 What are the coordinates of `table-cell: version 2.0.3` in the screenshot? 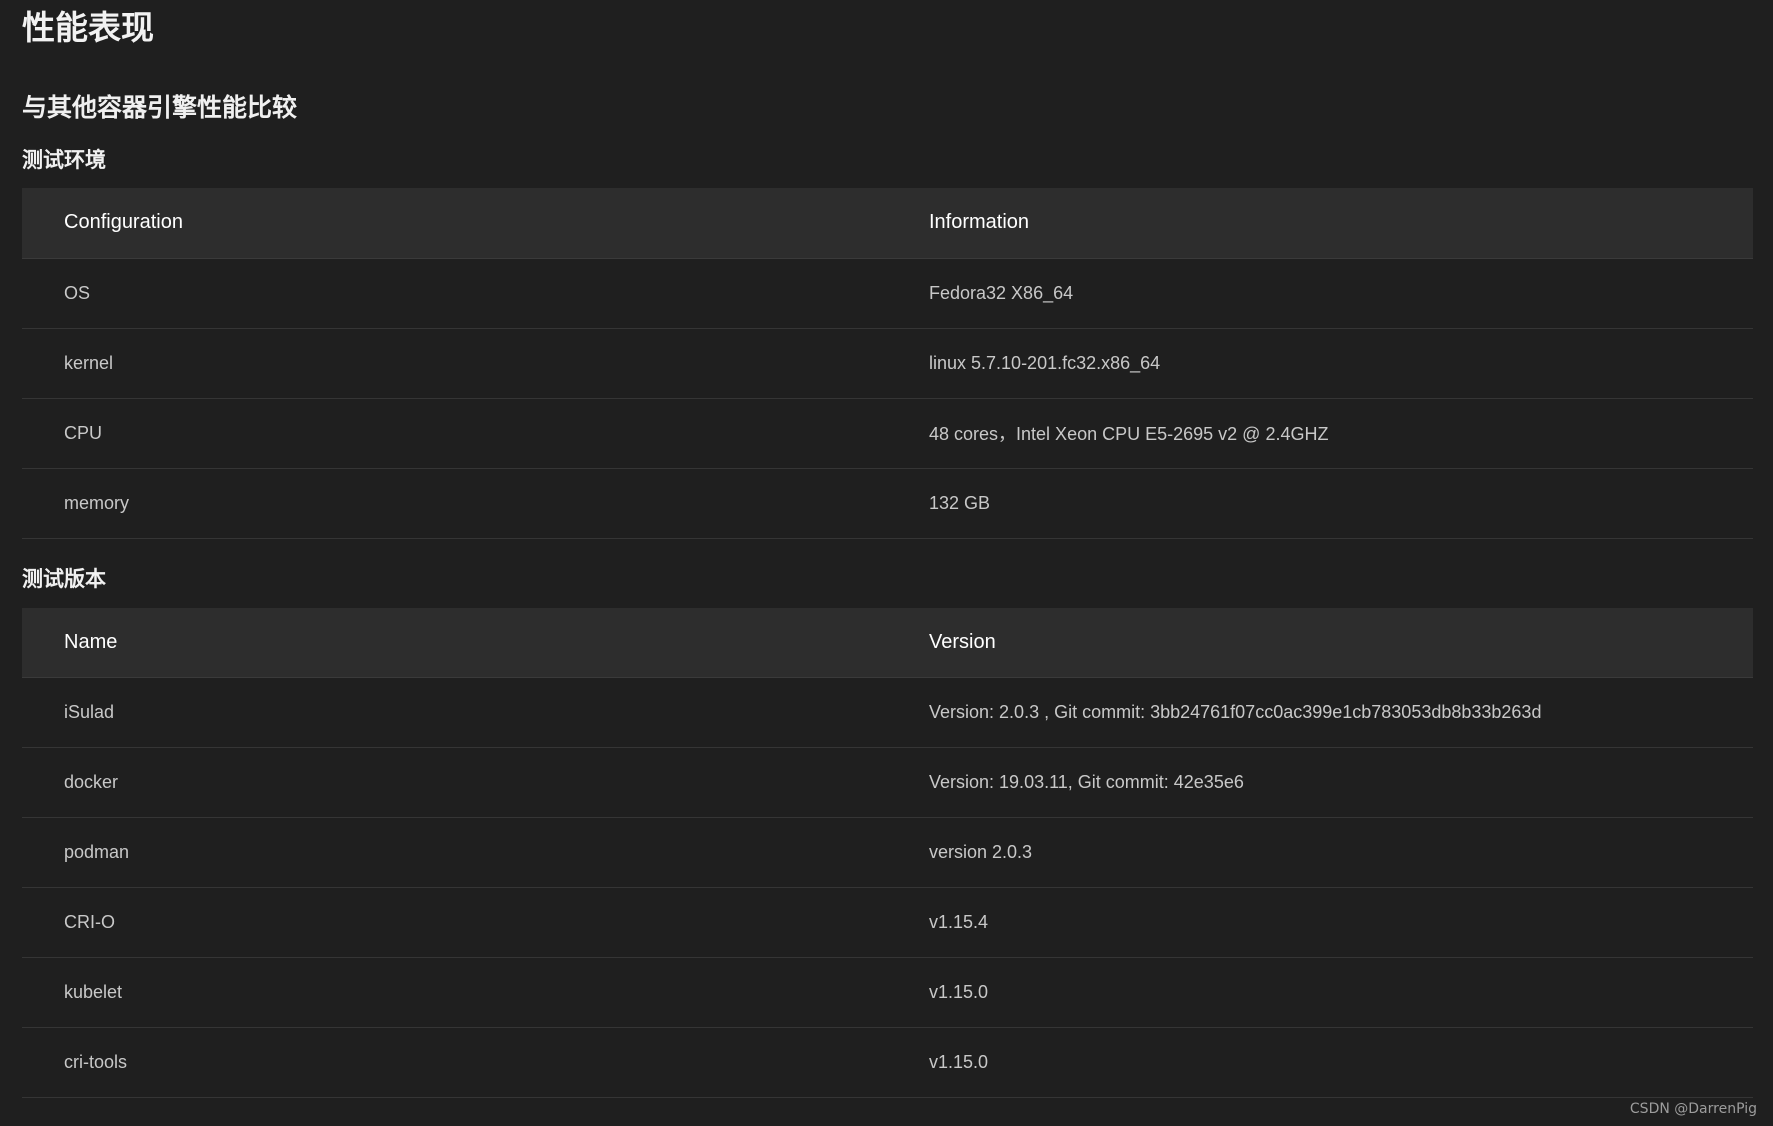 It's located at (1320, 852).